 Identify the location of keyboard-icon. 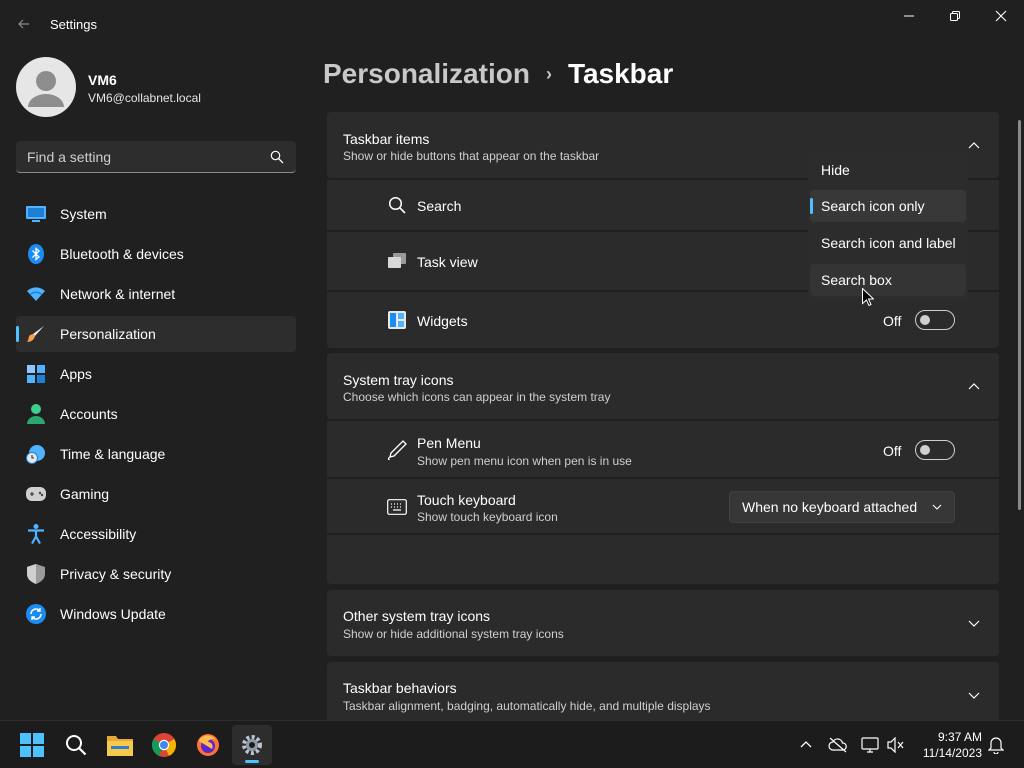
(397, 507).